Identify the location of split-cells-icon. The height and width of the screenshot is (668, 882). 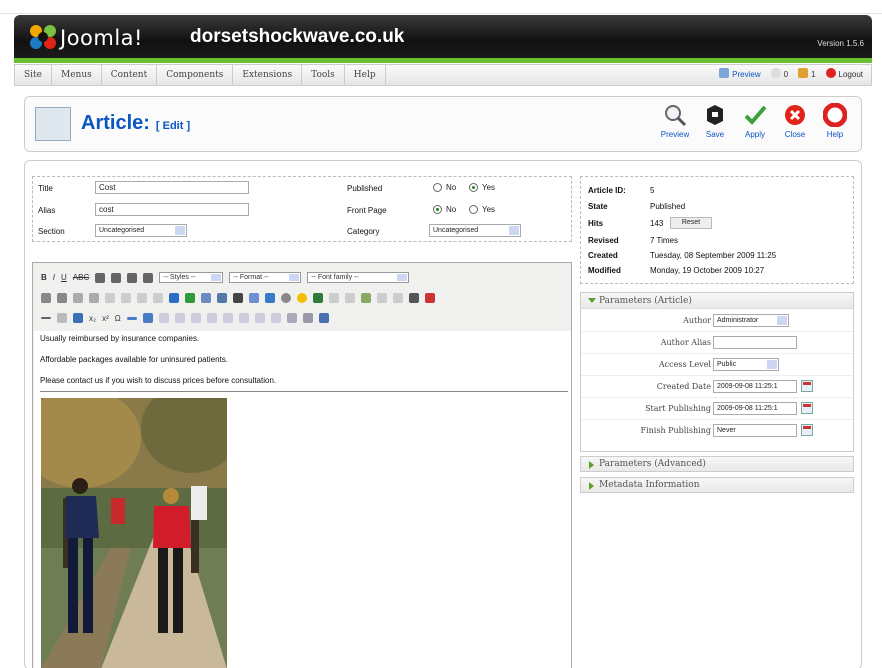
(275, 318).